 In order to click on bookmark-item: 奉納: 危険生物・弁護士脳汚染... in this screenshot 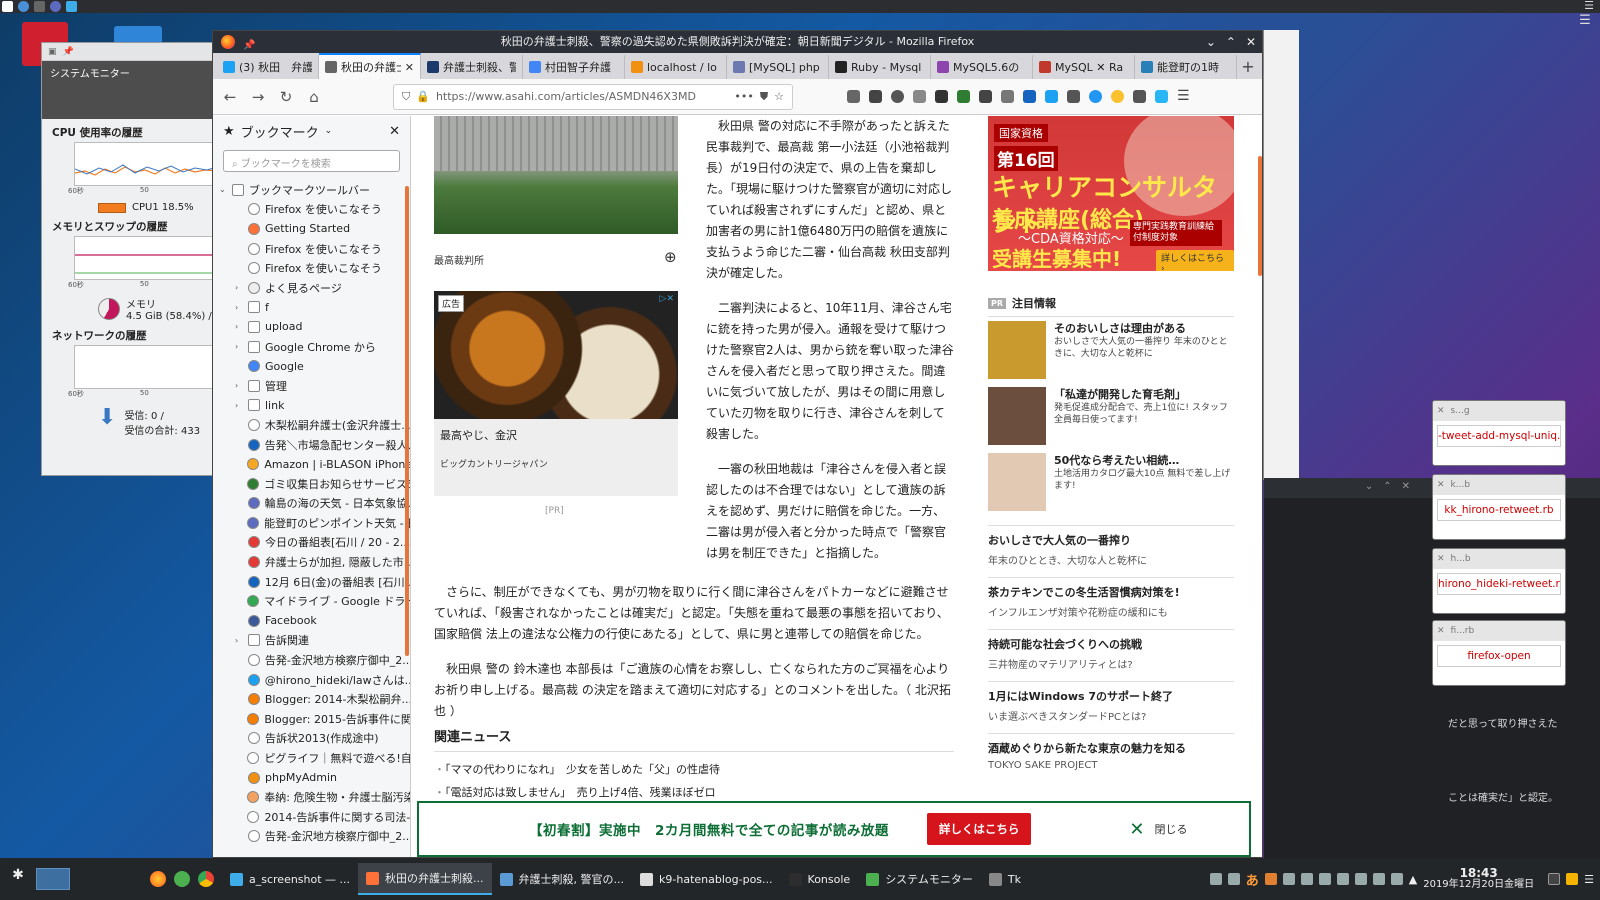, I will do `click(311, 797)`.